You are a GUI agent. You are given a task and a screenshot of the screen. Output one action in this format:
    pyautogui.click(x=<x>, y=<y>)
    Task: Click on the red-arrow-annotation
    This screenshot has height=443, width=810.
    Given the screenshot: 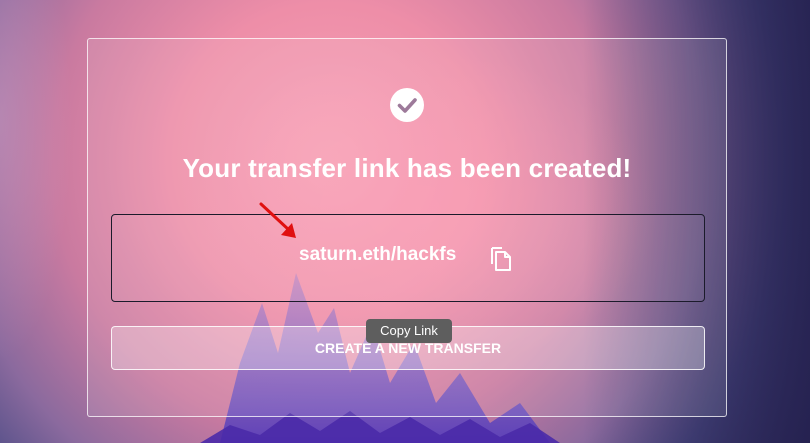 What is the action you would take?
    pyautogui.click(x=277, y=220)
    